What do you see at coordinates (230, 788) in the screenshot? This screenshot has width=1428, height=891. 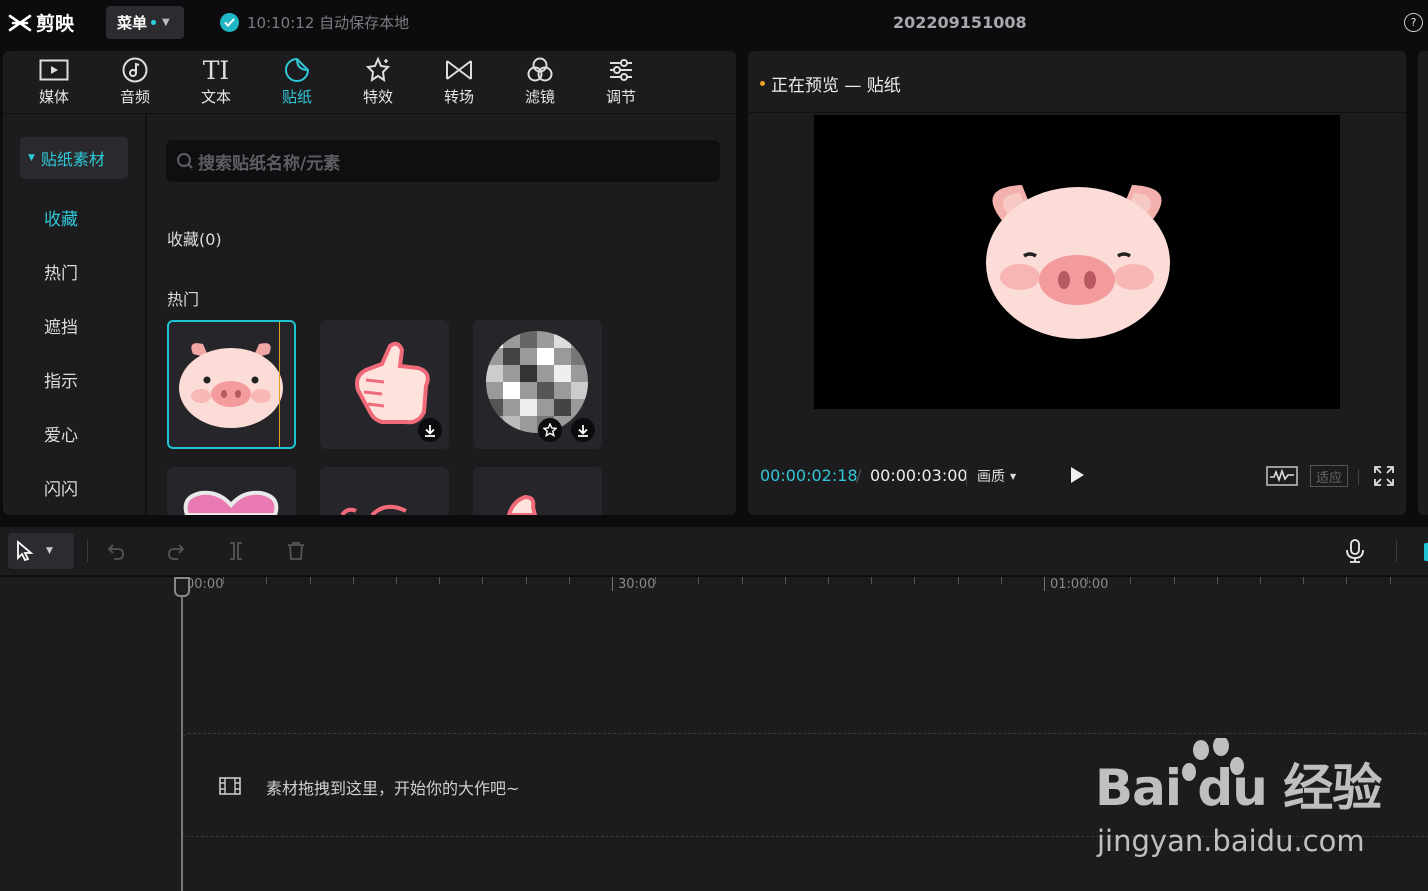 I see `film-strip-icon` at bounding box center [230, 788].